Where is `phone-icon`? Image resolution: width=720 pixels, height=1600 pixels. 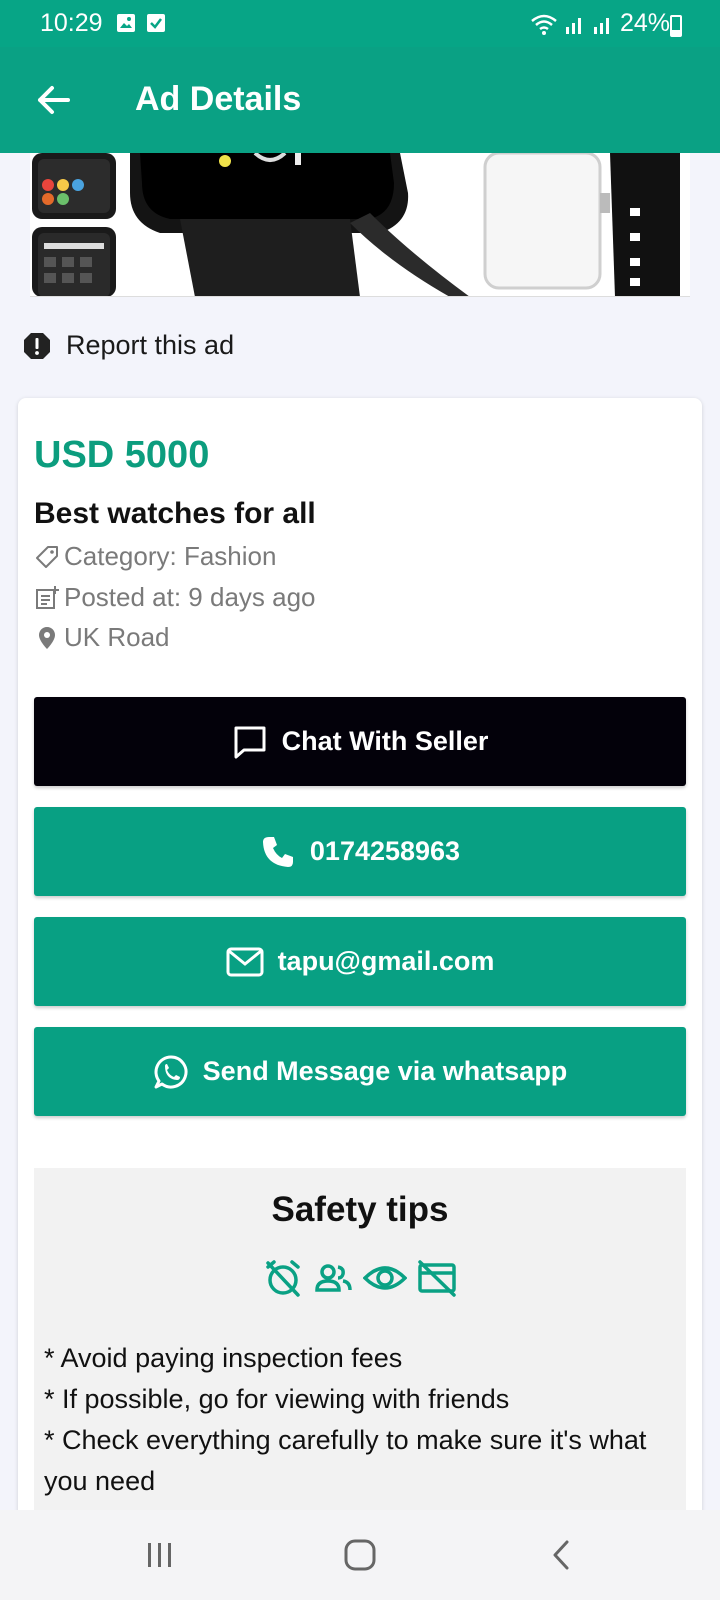
phone-icon is located at coordinates (277, 851).